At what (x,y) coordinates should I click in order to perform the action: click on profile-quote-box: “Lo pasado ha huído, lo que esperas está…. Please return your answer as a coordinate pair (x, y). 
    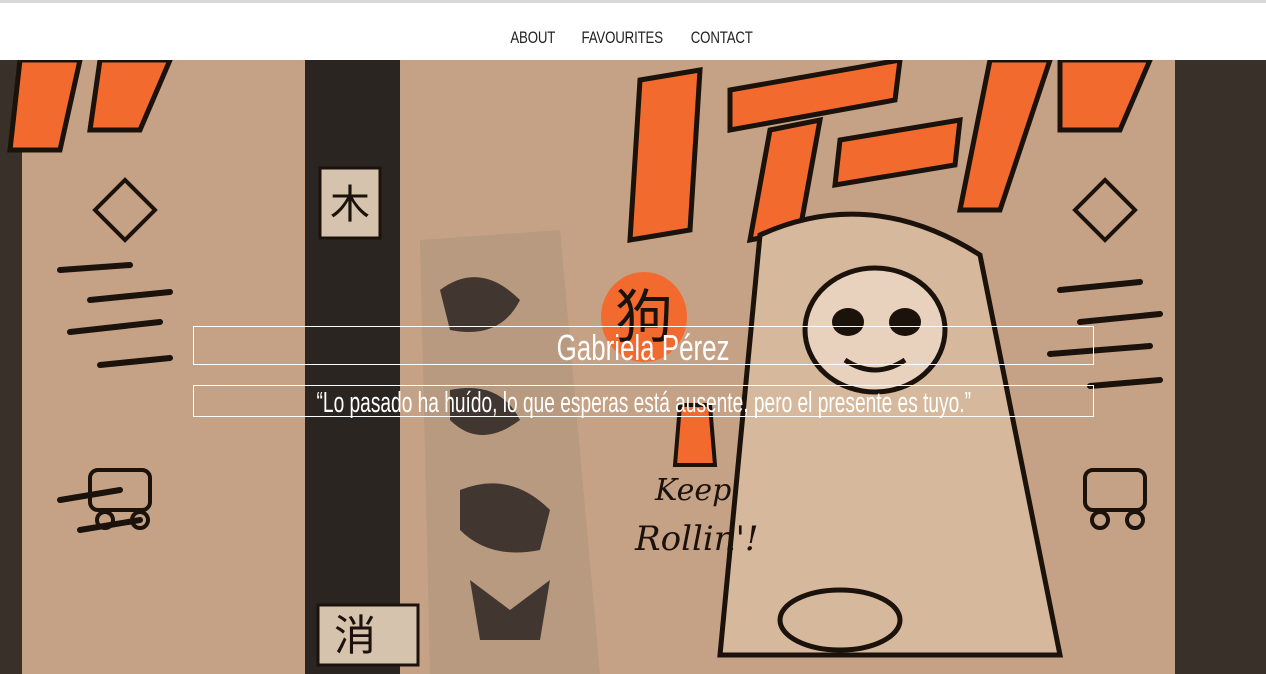
    Looking at the image, I should click on (643, 402).